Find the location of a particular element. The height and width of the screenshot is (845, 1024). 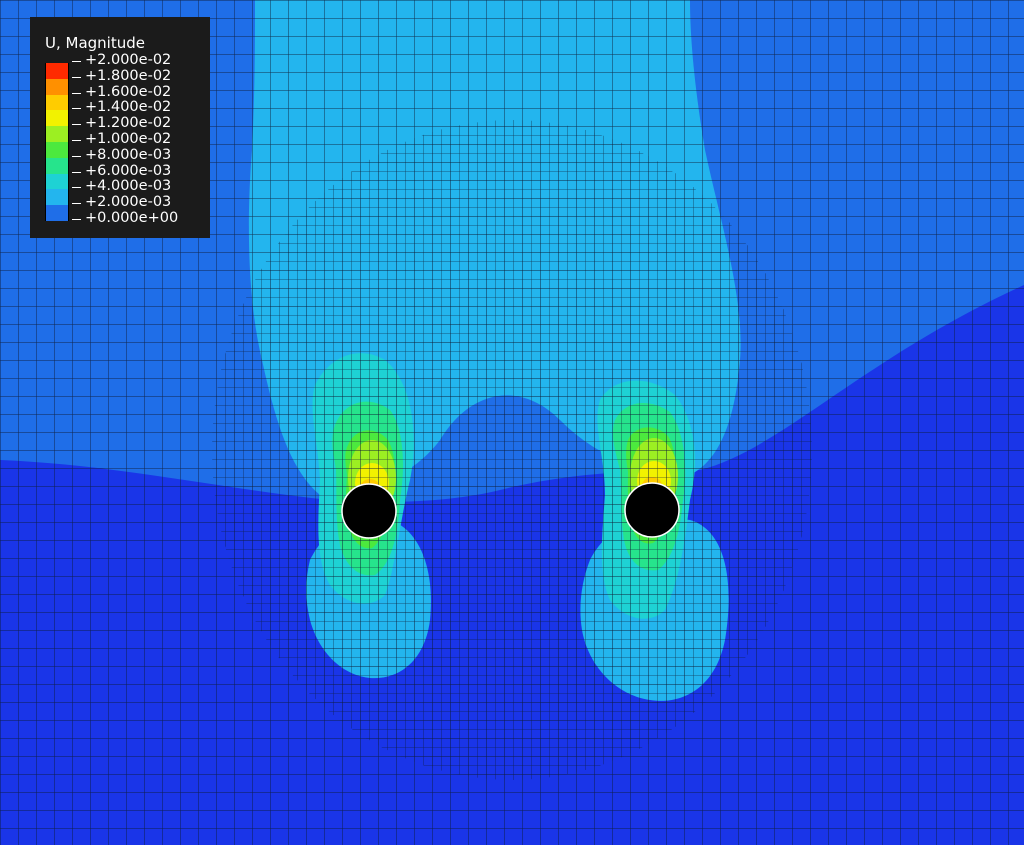

legend-swatches is located at coordinates (57, 142).